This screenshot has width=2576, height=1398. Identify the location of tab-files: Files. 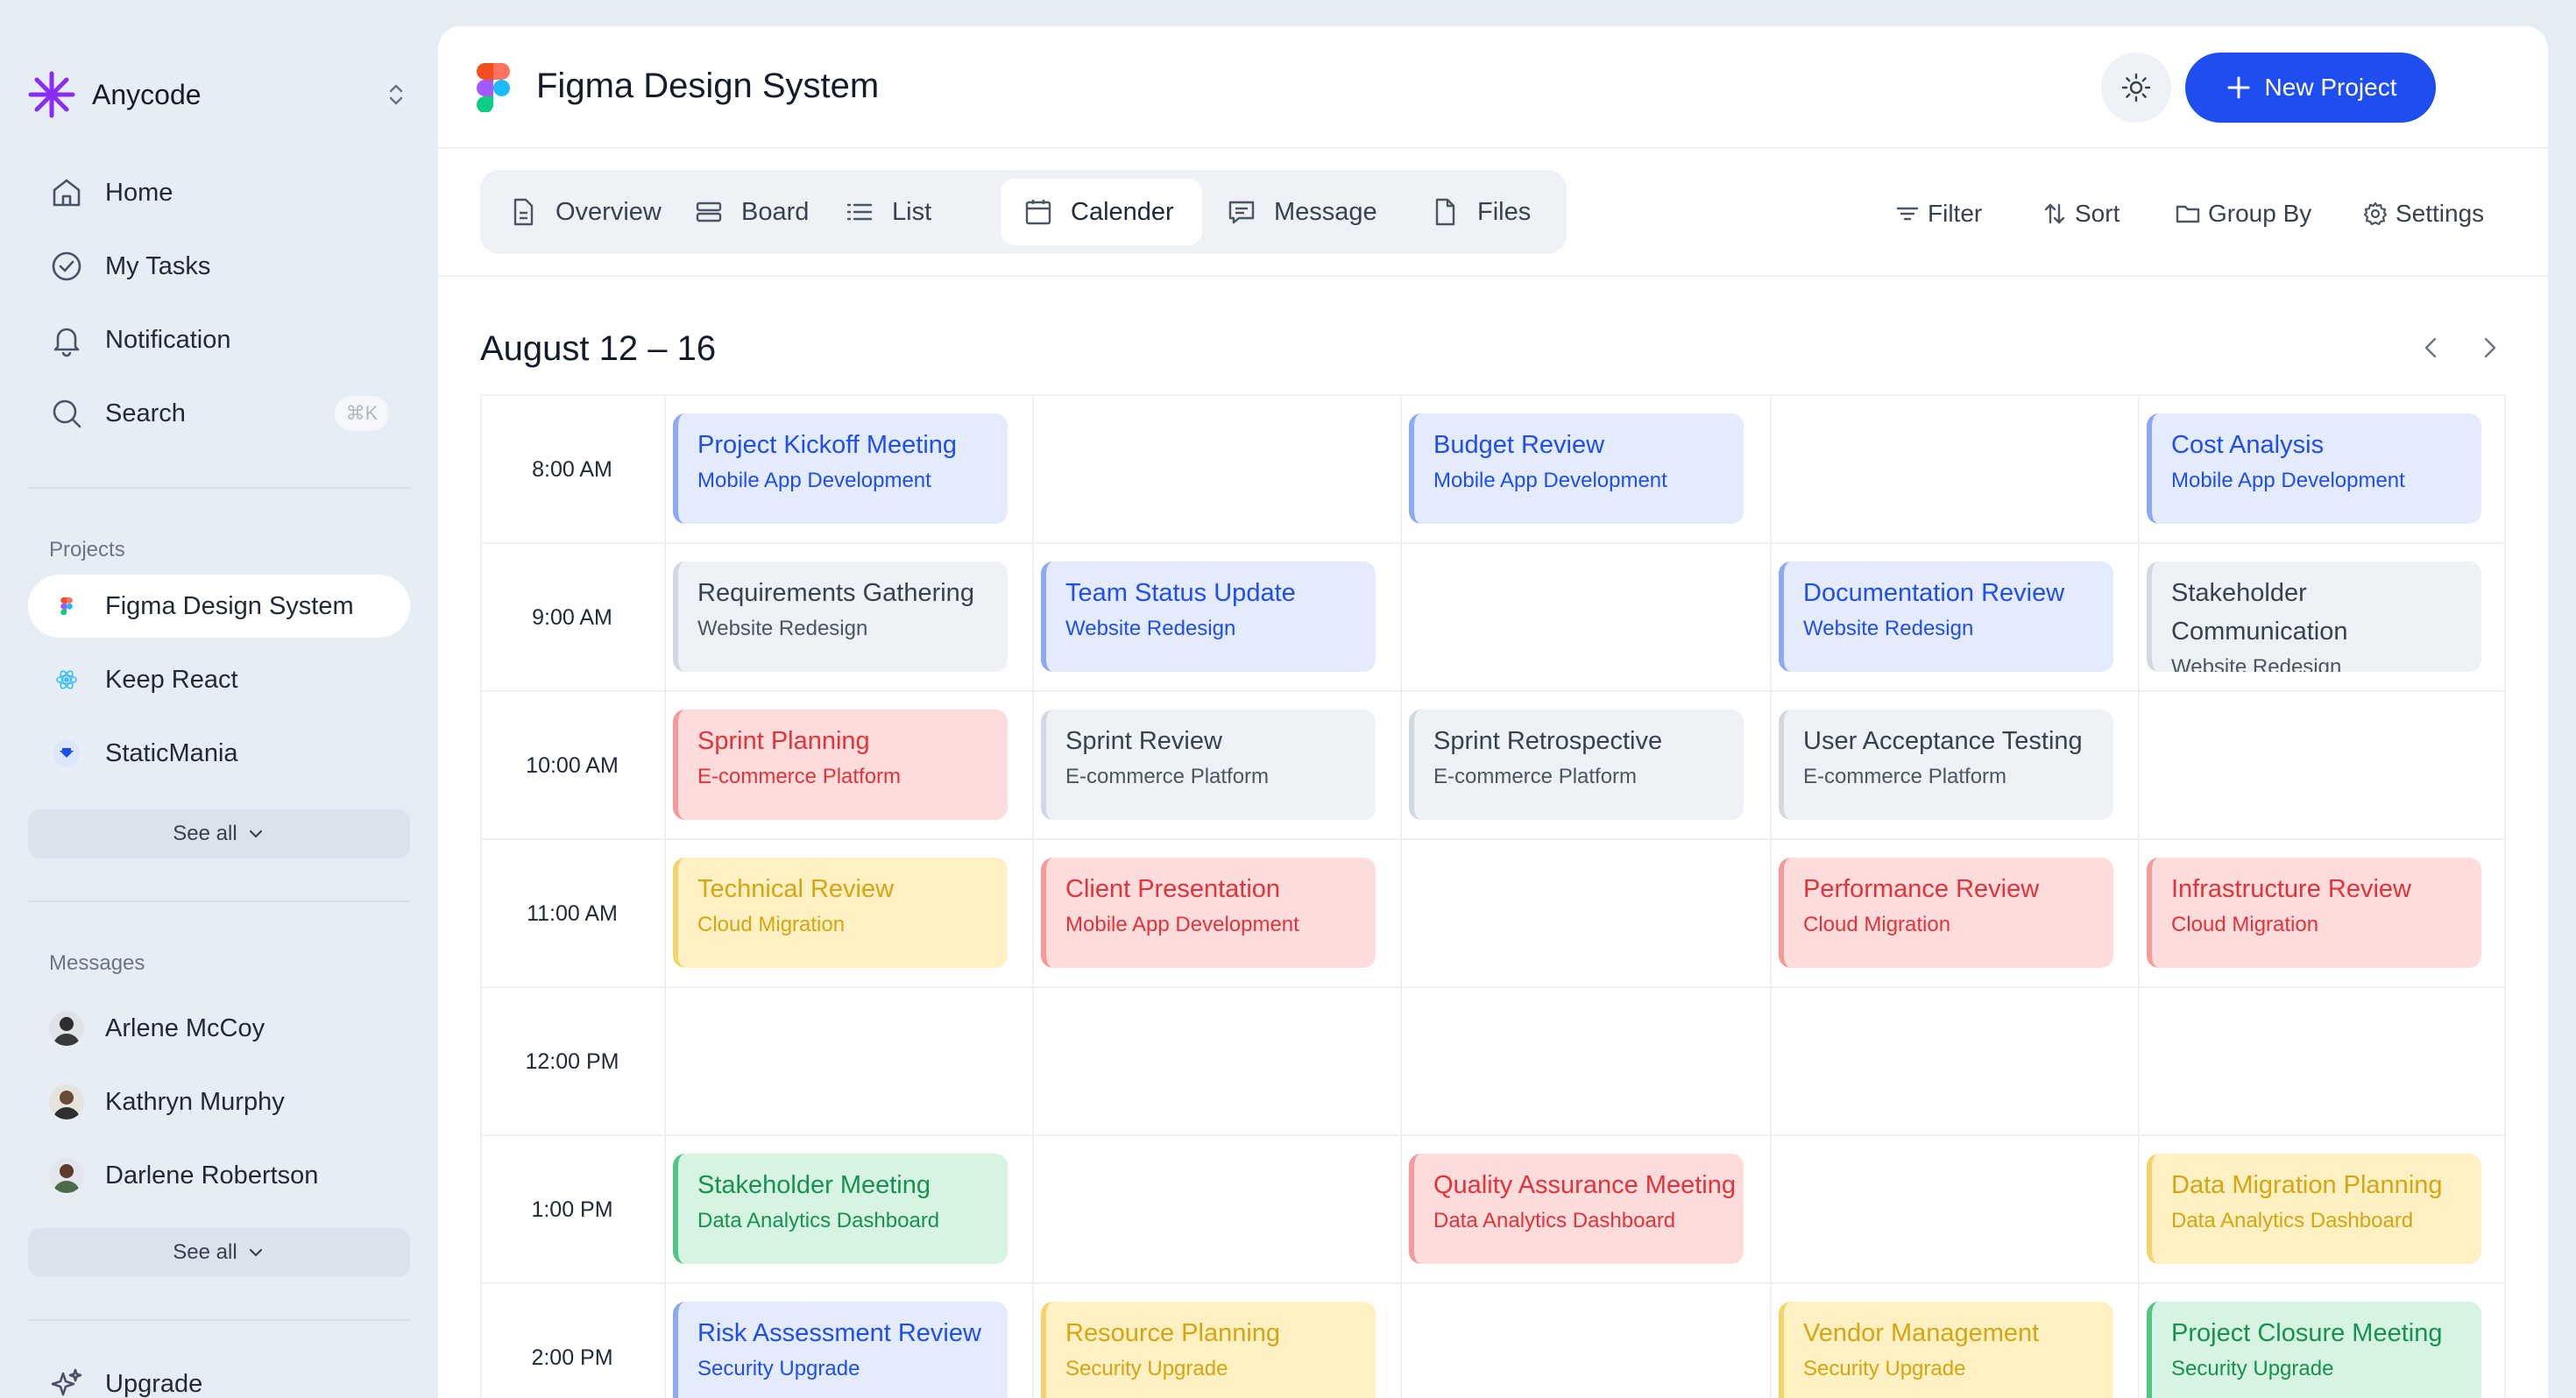
(1480, 212).